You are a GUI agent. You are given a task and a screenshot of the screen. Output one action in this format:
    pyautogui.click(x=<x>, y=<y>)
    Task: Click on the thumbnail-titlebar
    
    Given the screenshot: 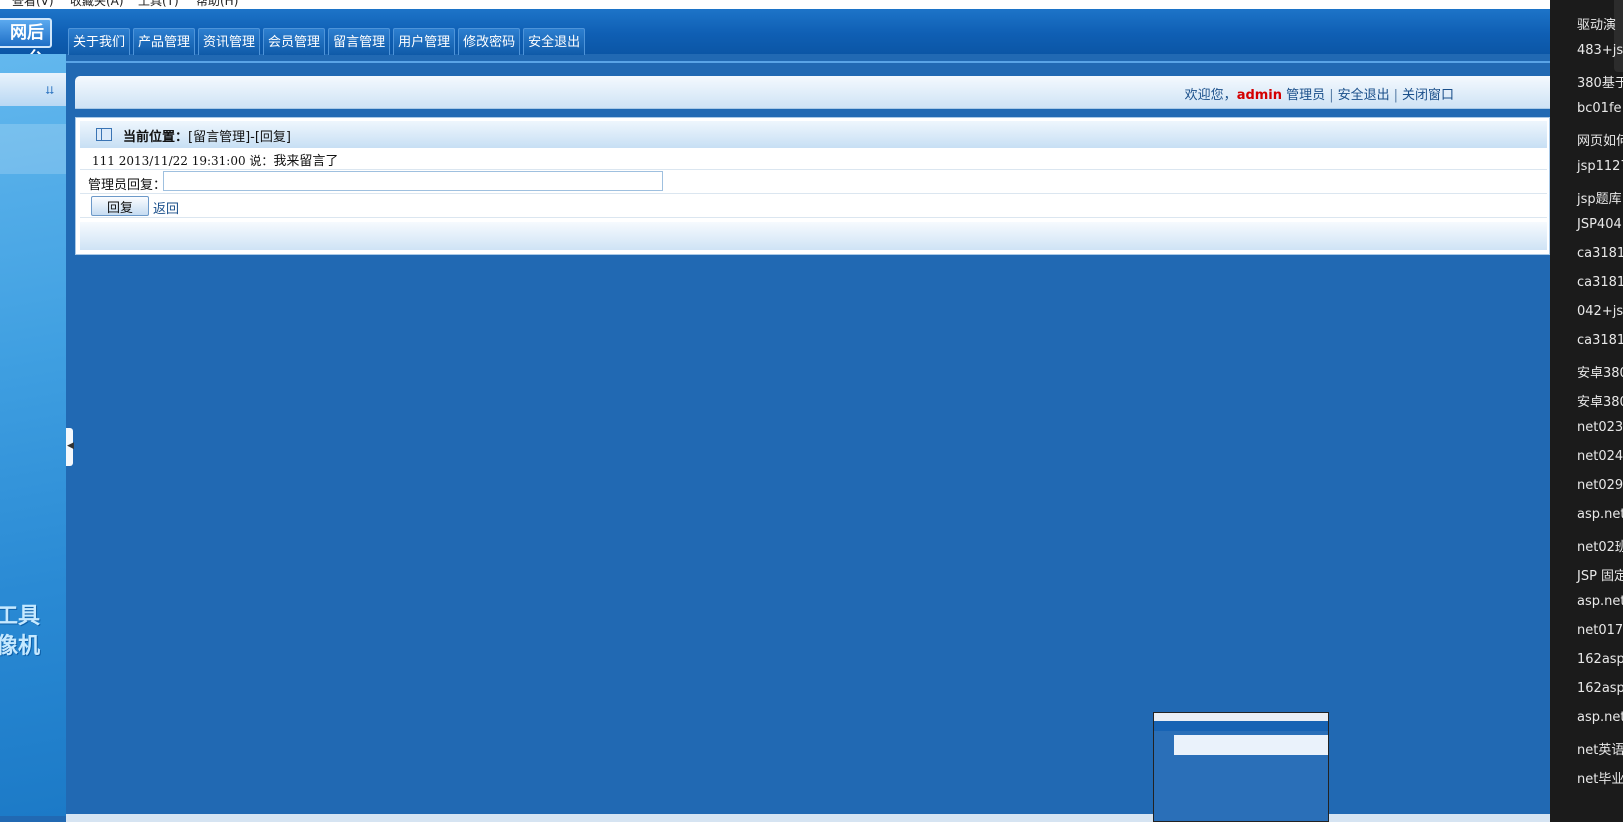 What is the action you would take?
    pyautogui.click(x=1241, y=717)
    